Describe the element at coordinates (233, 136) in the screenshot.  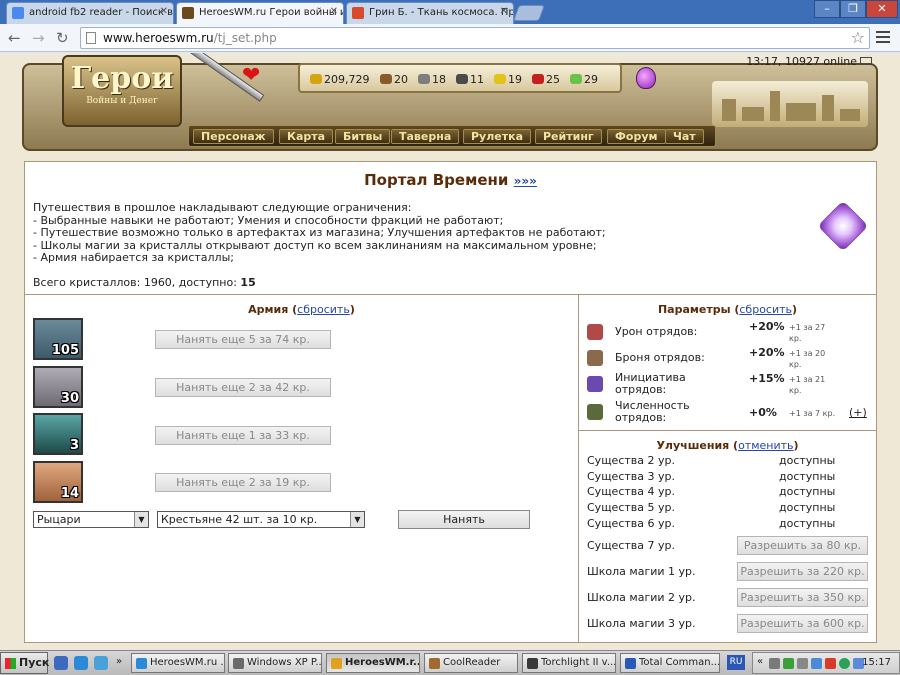
I see `nav-character: Персонаж` at that location.